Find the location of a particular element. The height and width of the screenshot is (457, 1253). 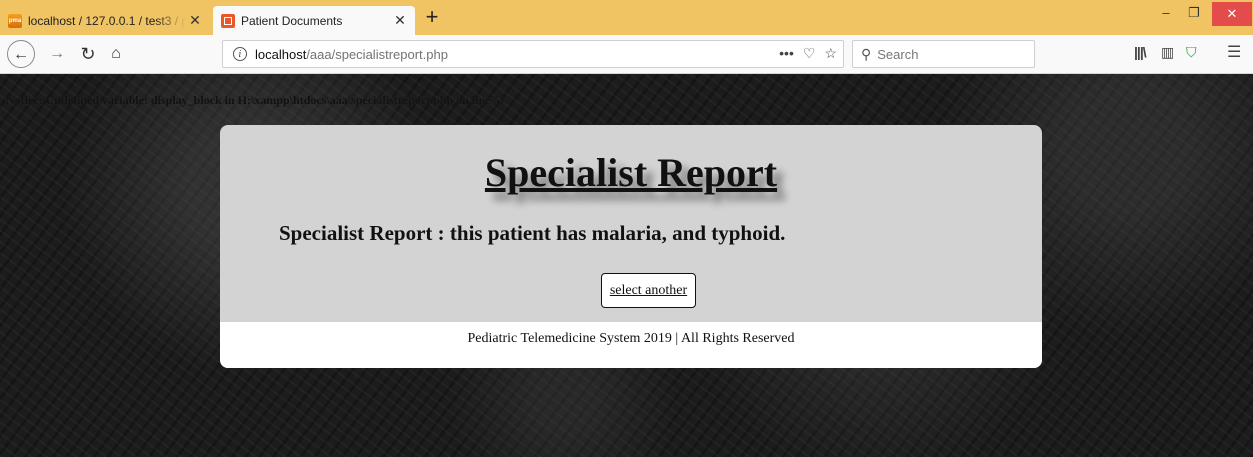

search-placeholder: Search is located at coordinates (898, 54).